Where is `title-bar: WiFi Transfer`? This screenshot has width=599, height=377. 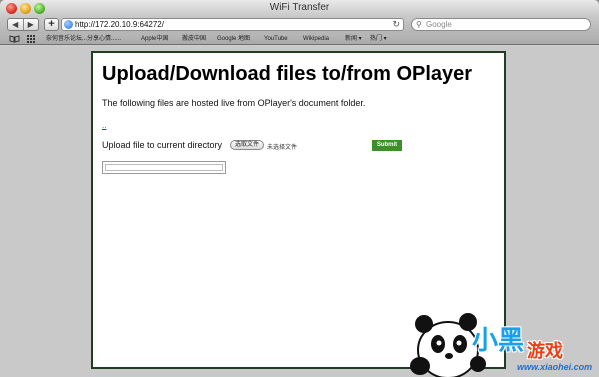 title-bar: WiFi Transfer is located at coordinates (299, 8).